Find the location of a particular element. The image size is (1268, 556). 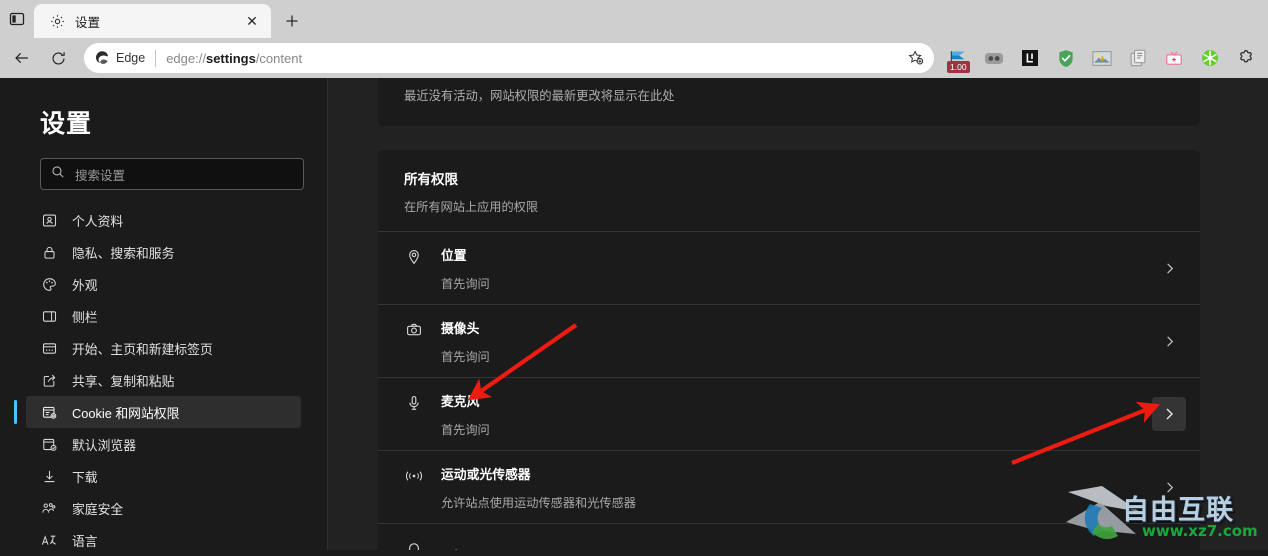

browser-toolbar: Edge edge://settings/content 1.00 is located at coordinates (634, 58).